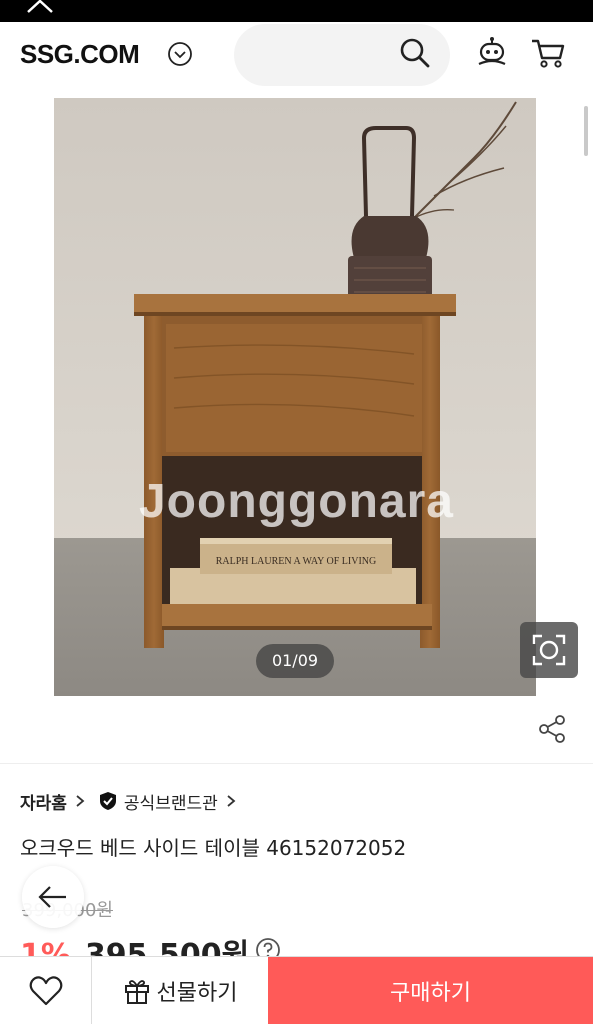 The width and height of the screenshot is (593, 1024). What do you see at coordinates (136, 992) in the screenshot?
I see `gift-icon` at bounding box center [136, 992].